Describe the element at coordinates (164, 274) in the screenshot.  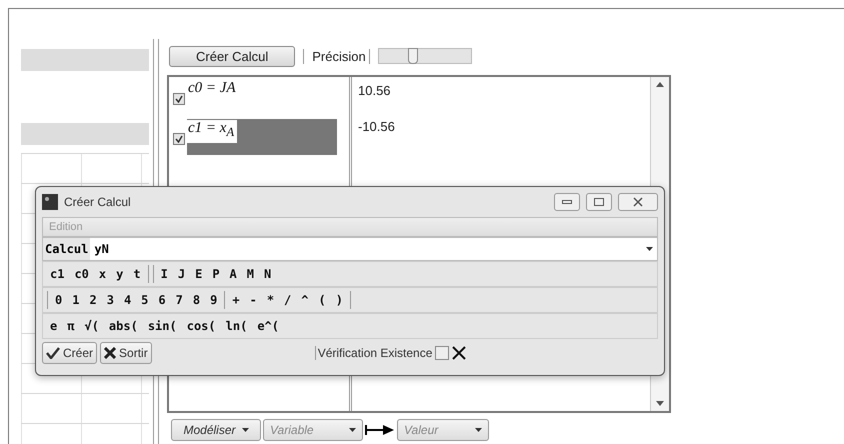
I see `token-button: I` at that location.